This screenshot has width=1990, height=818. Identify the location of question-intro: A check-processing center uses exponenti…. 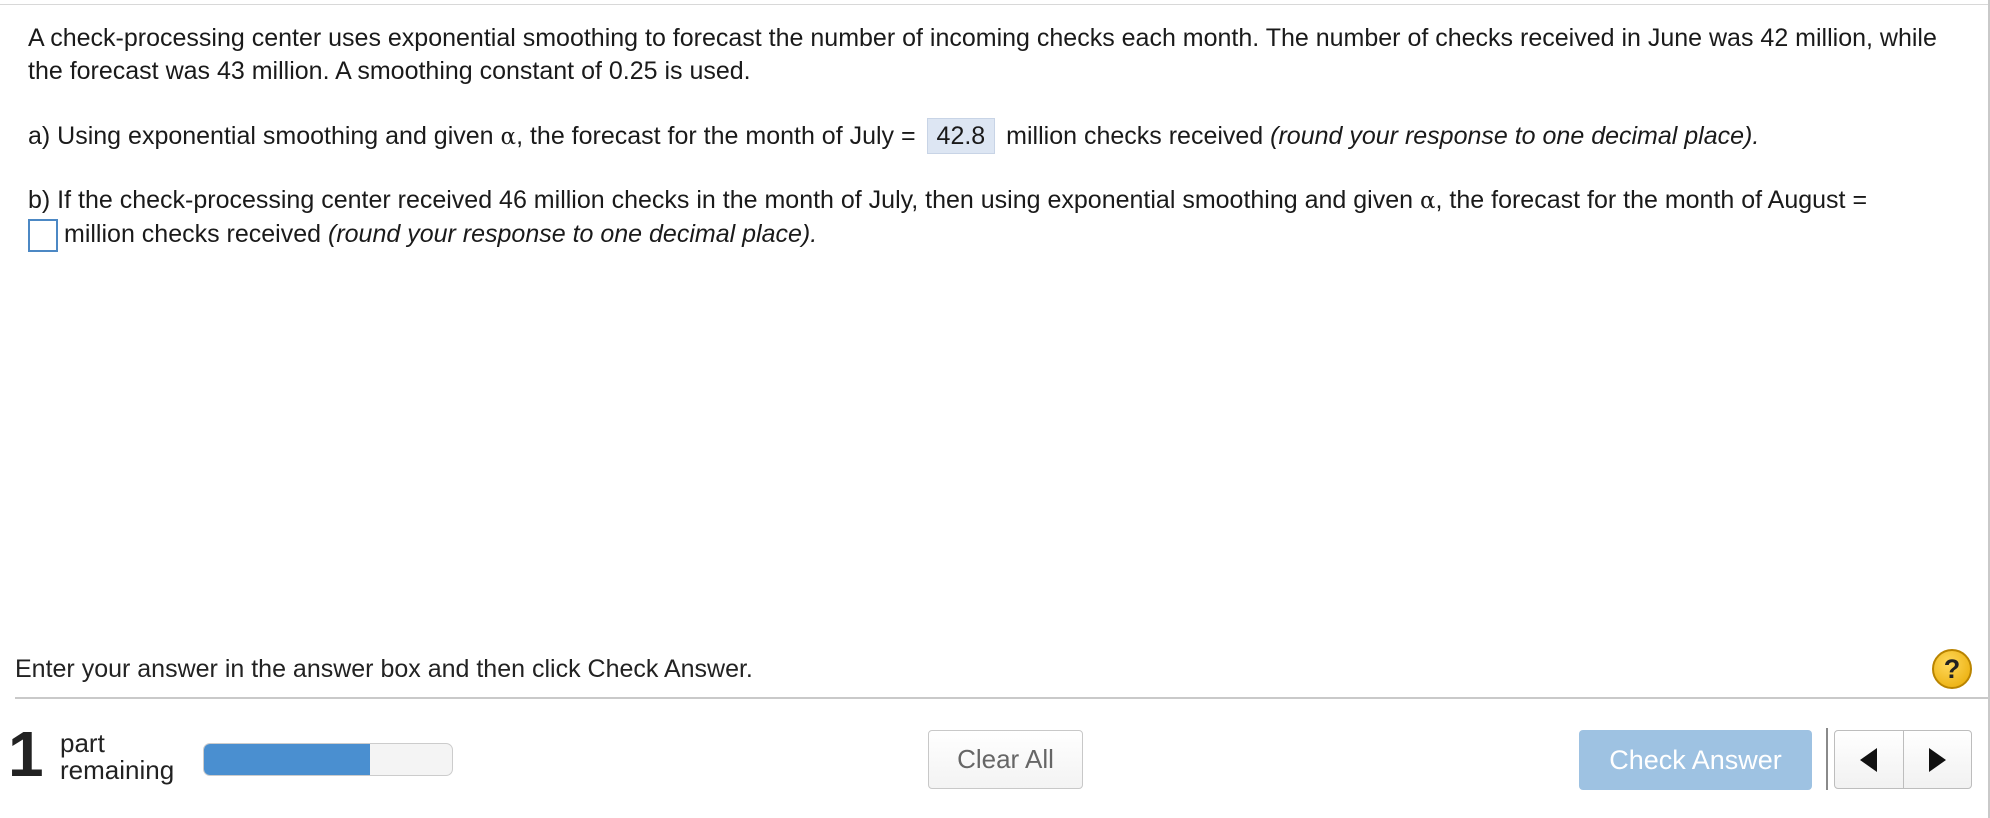
(982, 54).